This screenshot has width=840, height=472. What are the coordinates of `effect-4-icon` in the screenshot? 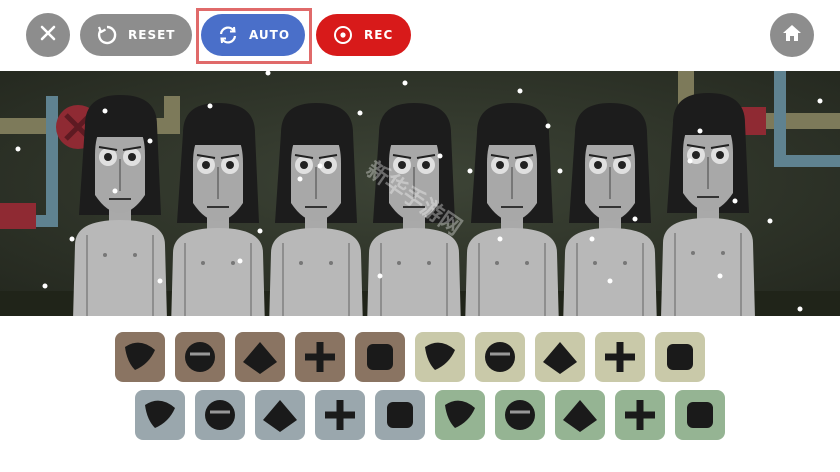 It's located at (620, 357).